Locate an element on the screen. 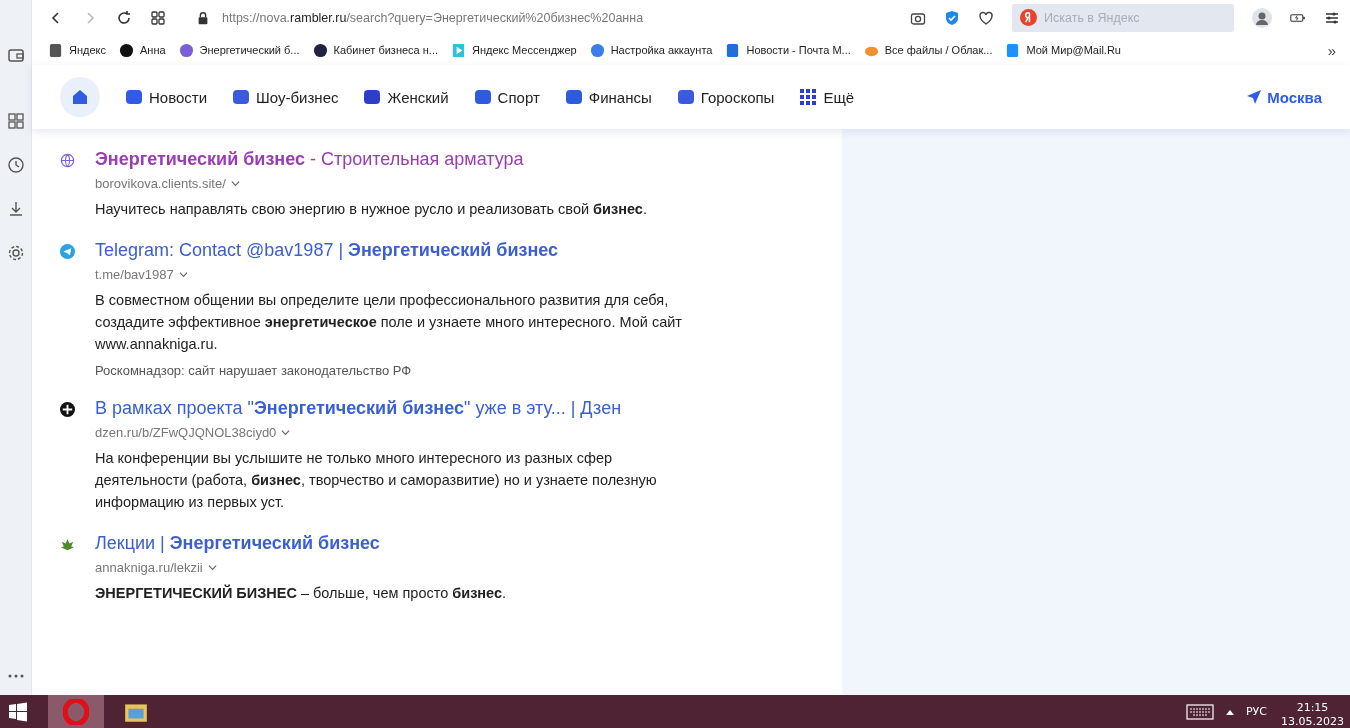  nav-link: Женский is located at coordinates (405, 97).